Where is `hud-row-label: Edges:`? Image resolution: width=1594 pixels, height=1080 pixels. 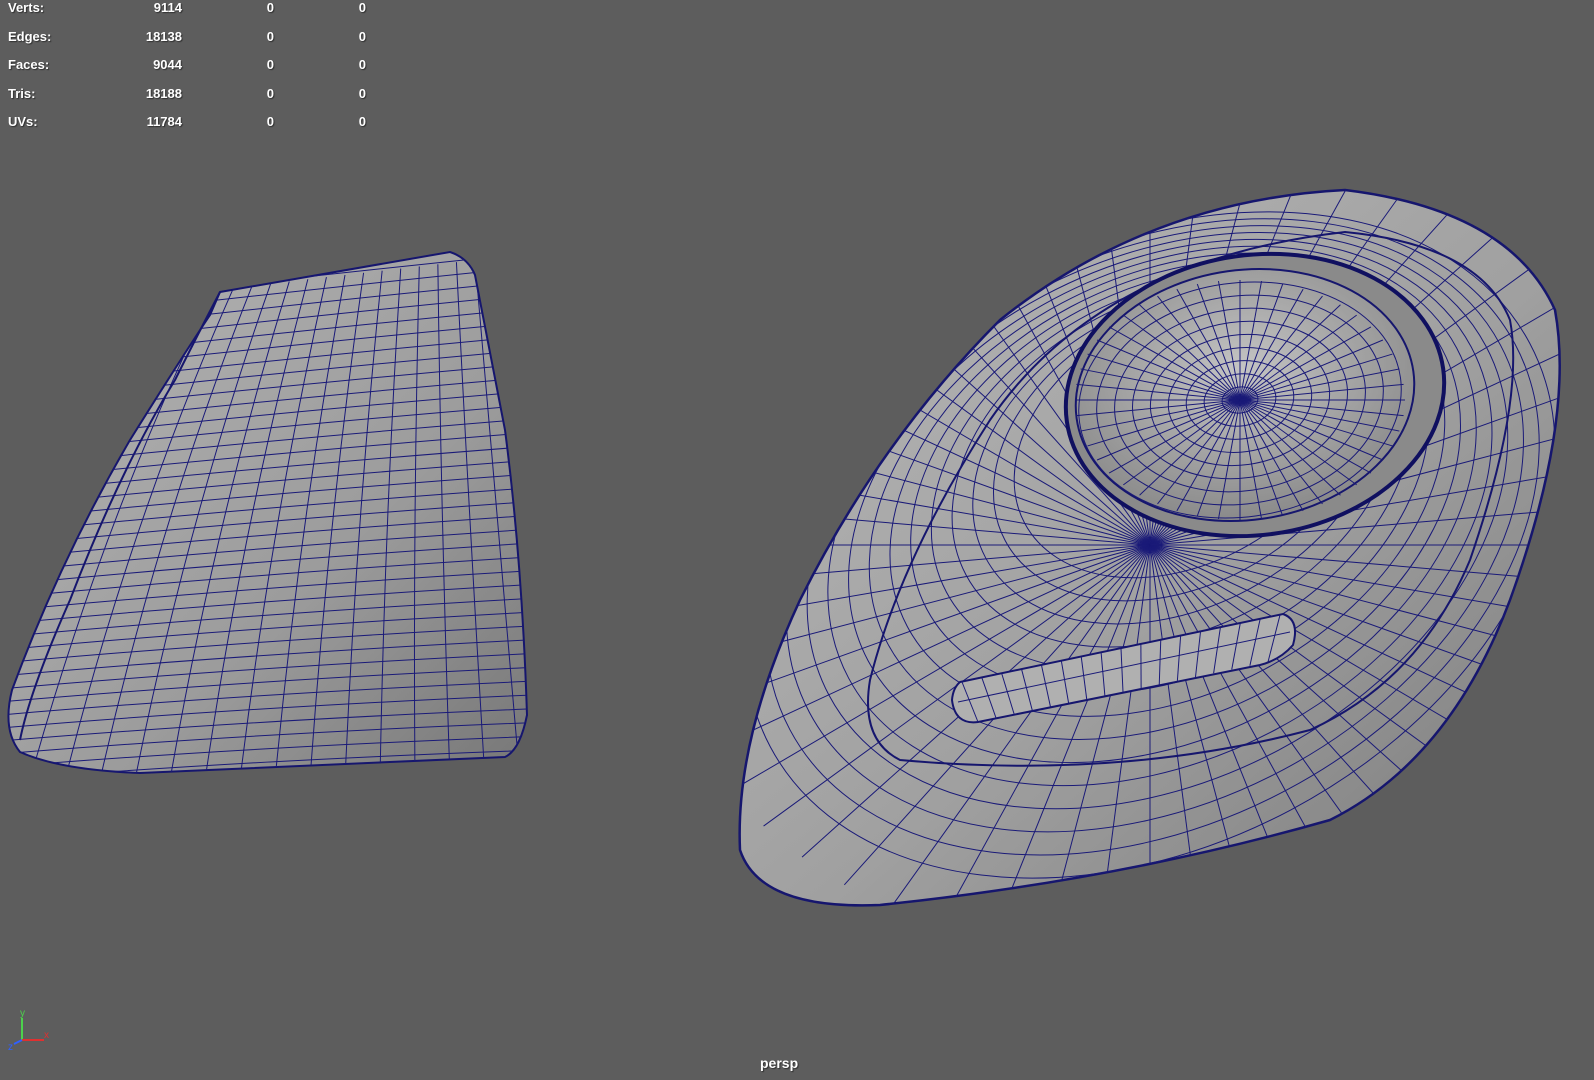
hud-row-label: Edges: is located at coordinates (30, 36).